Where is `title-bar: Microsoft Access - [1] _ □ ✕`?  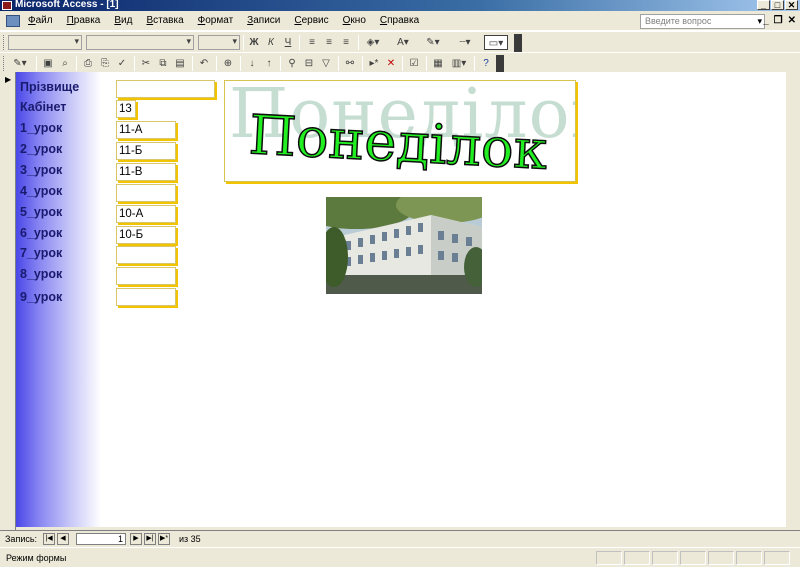
title-bar: Microsoft Access - [1] _ □ ✕ is located at coordinates (400, 5).